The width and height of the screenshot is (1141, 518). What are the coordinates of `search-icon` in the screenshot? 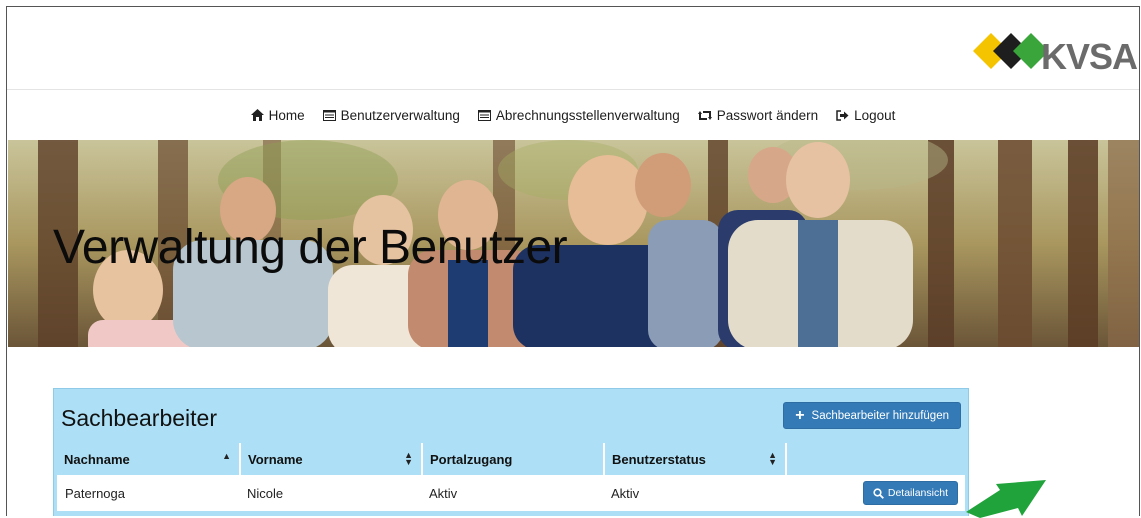 It's located at (878, 493).